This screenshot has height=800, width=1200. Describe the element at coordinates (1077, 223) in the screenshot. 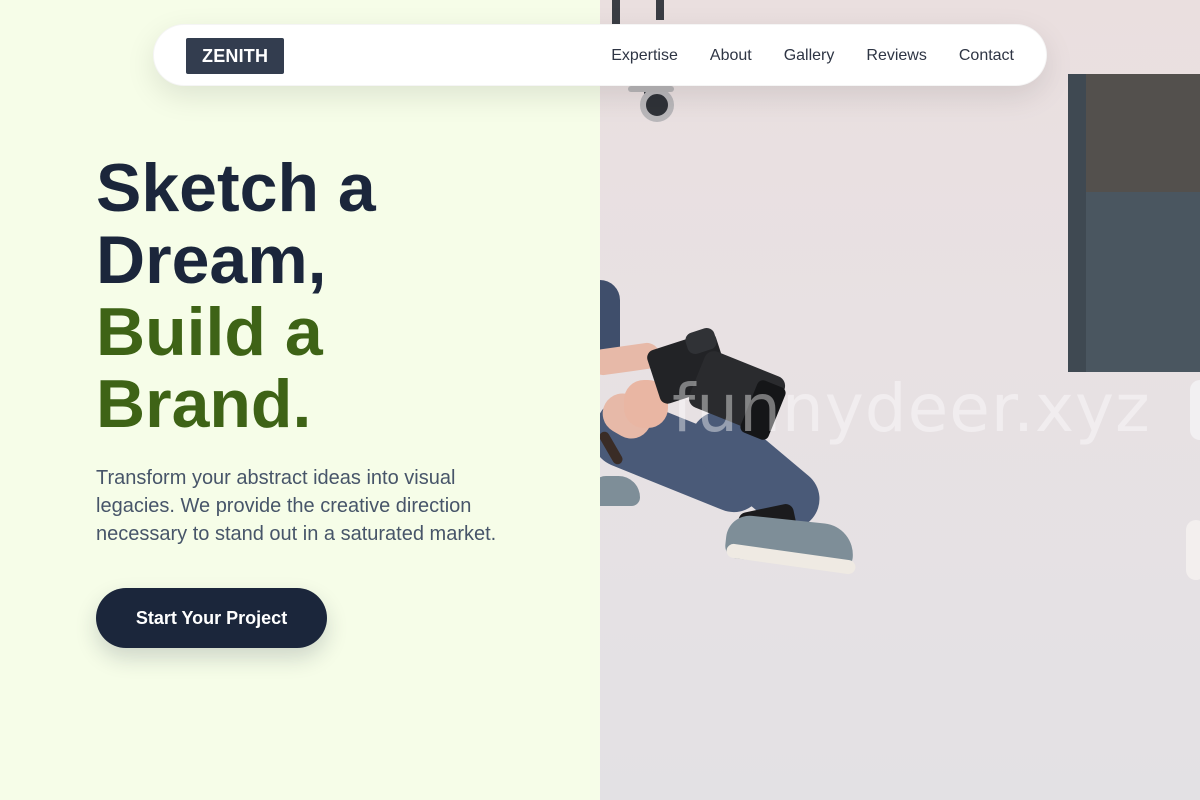

I see `studio-box-side` at that location.